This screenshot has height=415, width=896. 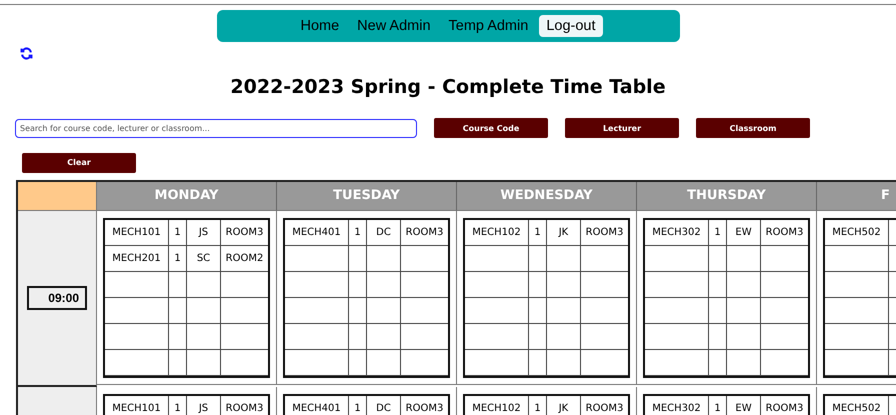 I want to click on day-header: WEDNESDAY, so click(x=547, y=196).